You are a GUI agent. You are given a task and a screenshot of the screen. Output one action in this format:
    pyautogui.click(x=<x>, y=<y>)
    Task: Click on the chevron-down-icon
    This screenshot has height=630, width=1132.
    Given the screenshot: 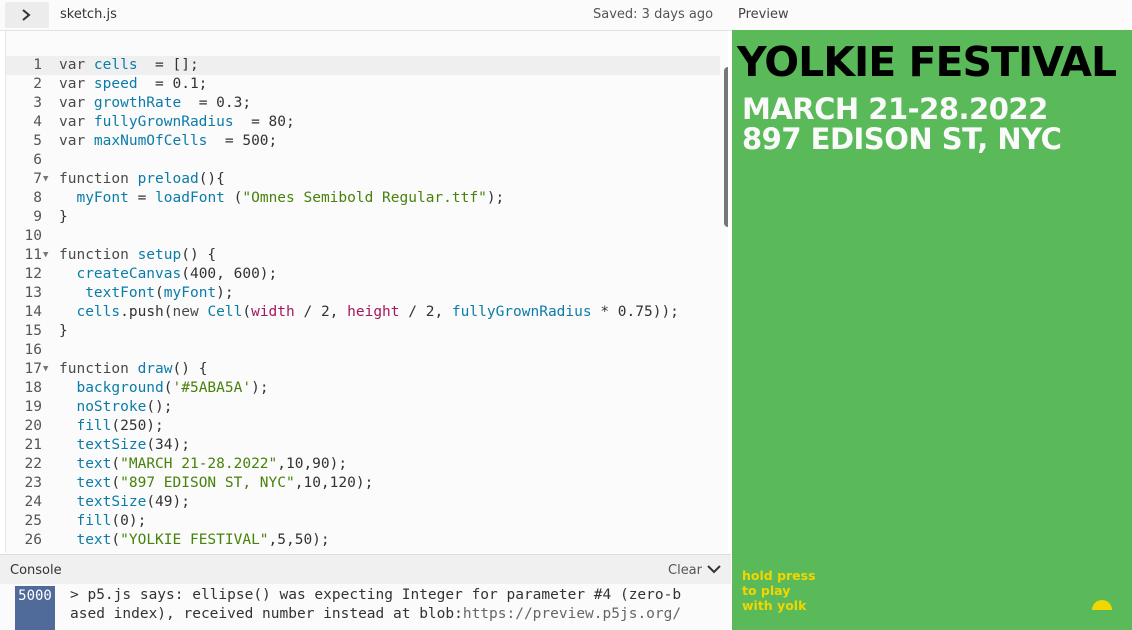 What is the action you would take?
    pyautogui.click(x=714, y=569)
    